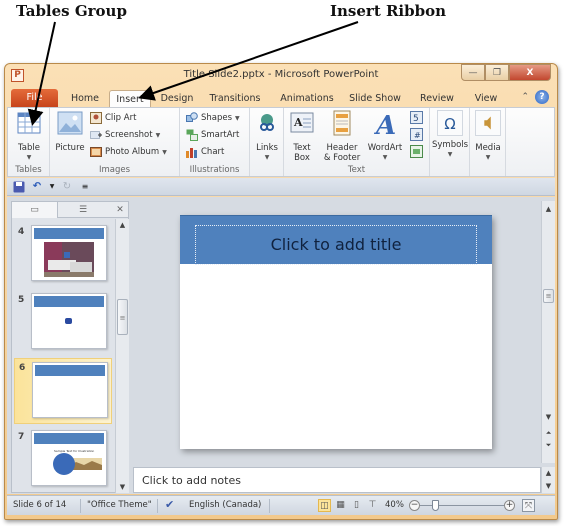  I want to click on screenshot-button: Screenshot ▼, so click(125, 135).